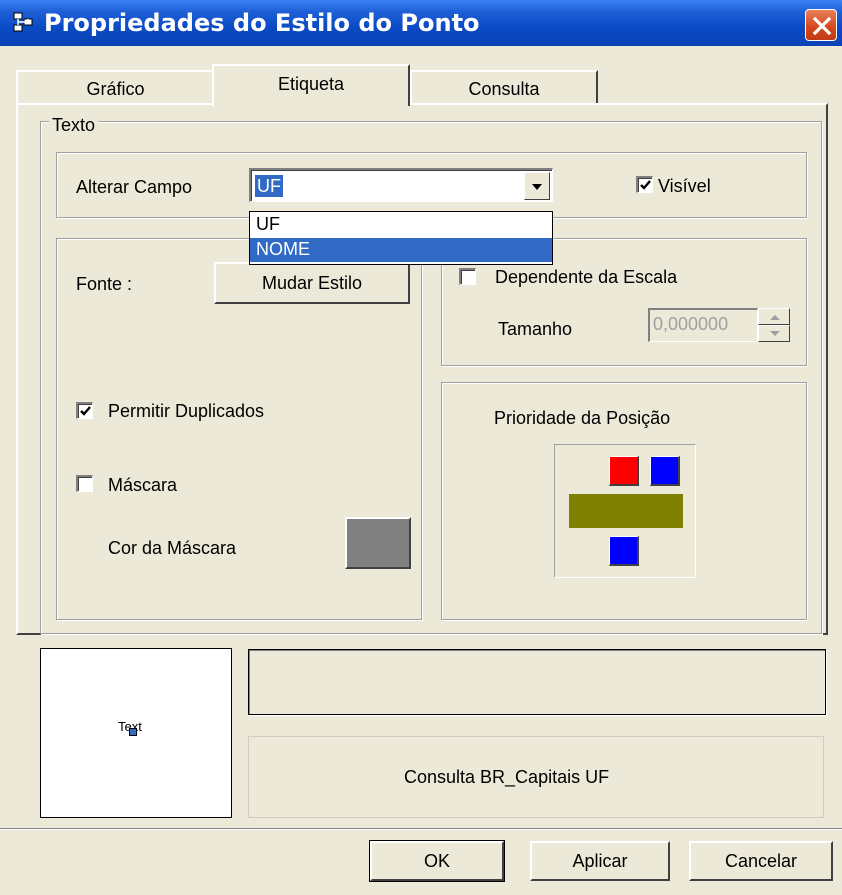 This screenshot has height=895, width=842. What do you see at coordinates (186, 411) in the screenshot?
I see `permitir-duplicados-label: Permitir Duplicados` at bounding box center [186, 411].